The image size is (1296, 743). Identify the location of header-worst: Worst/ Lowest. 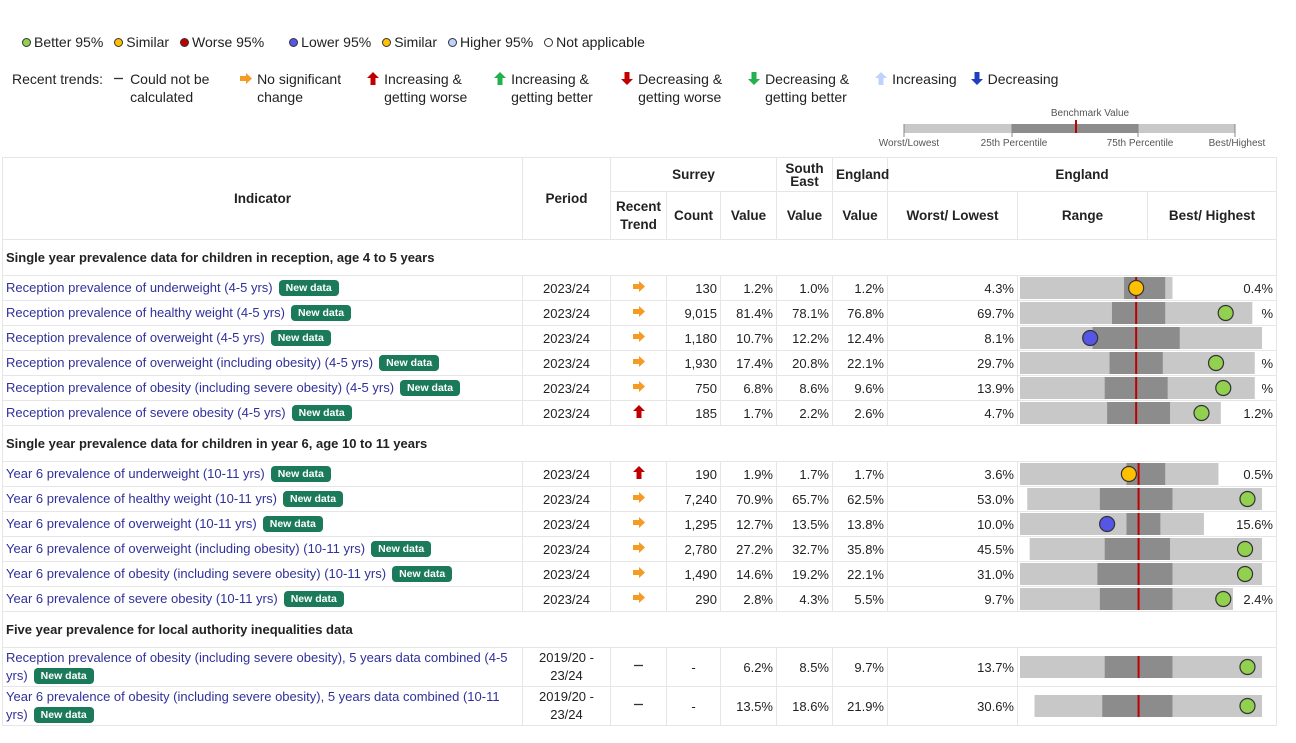
(952, 215).